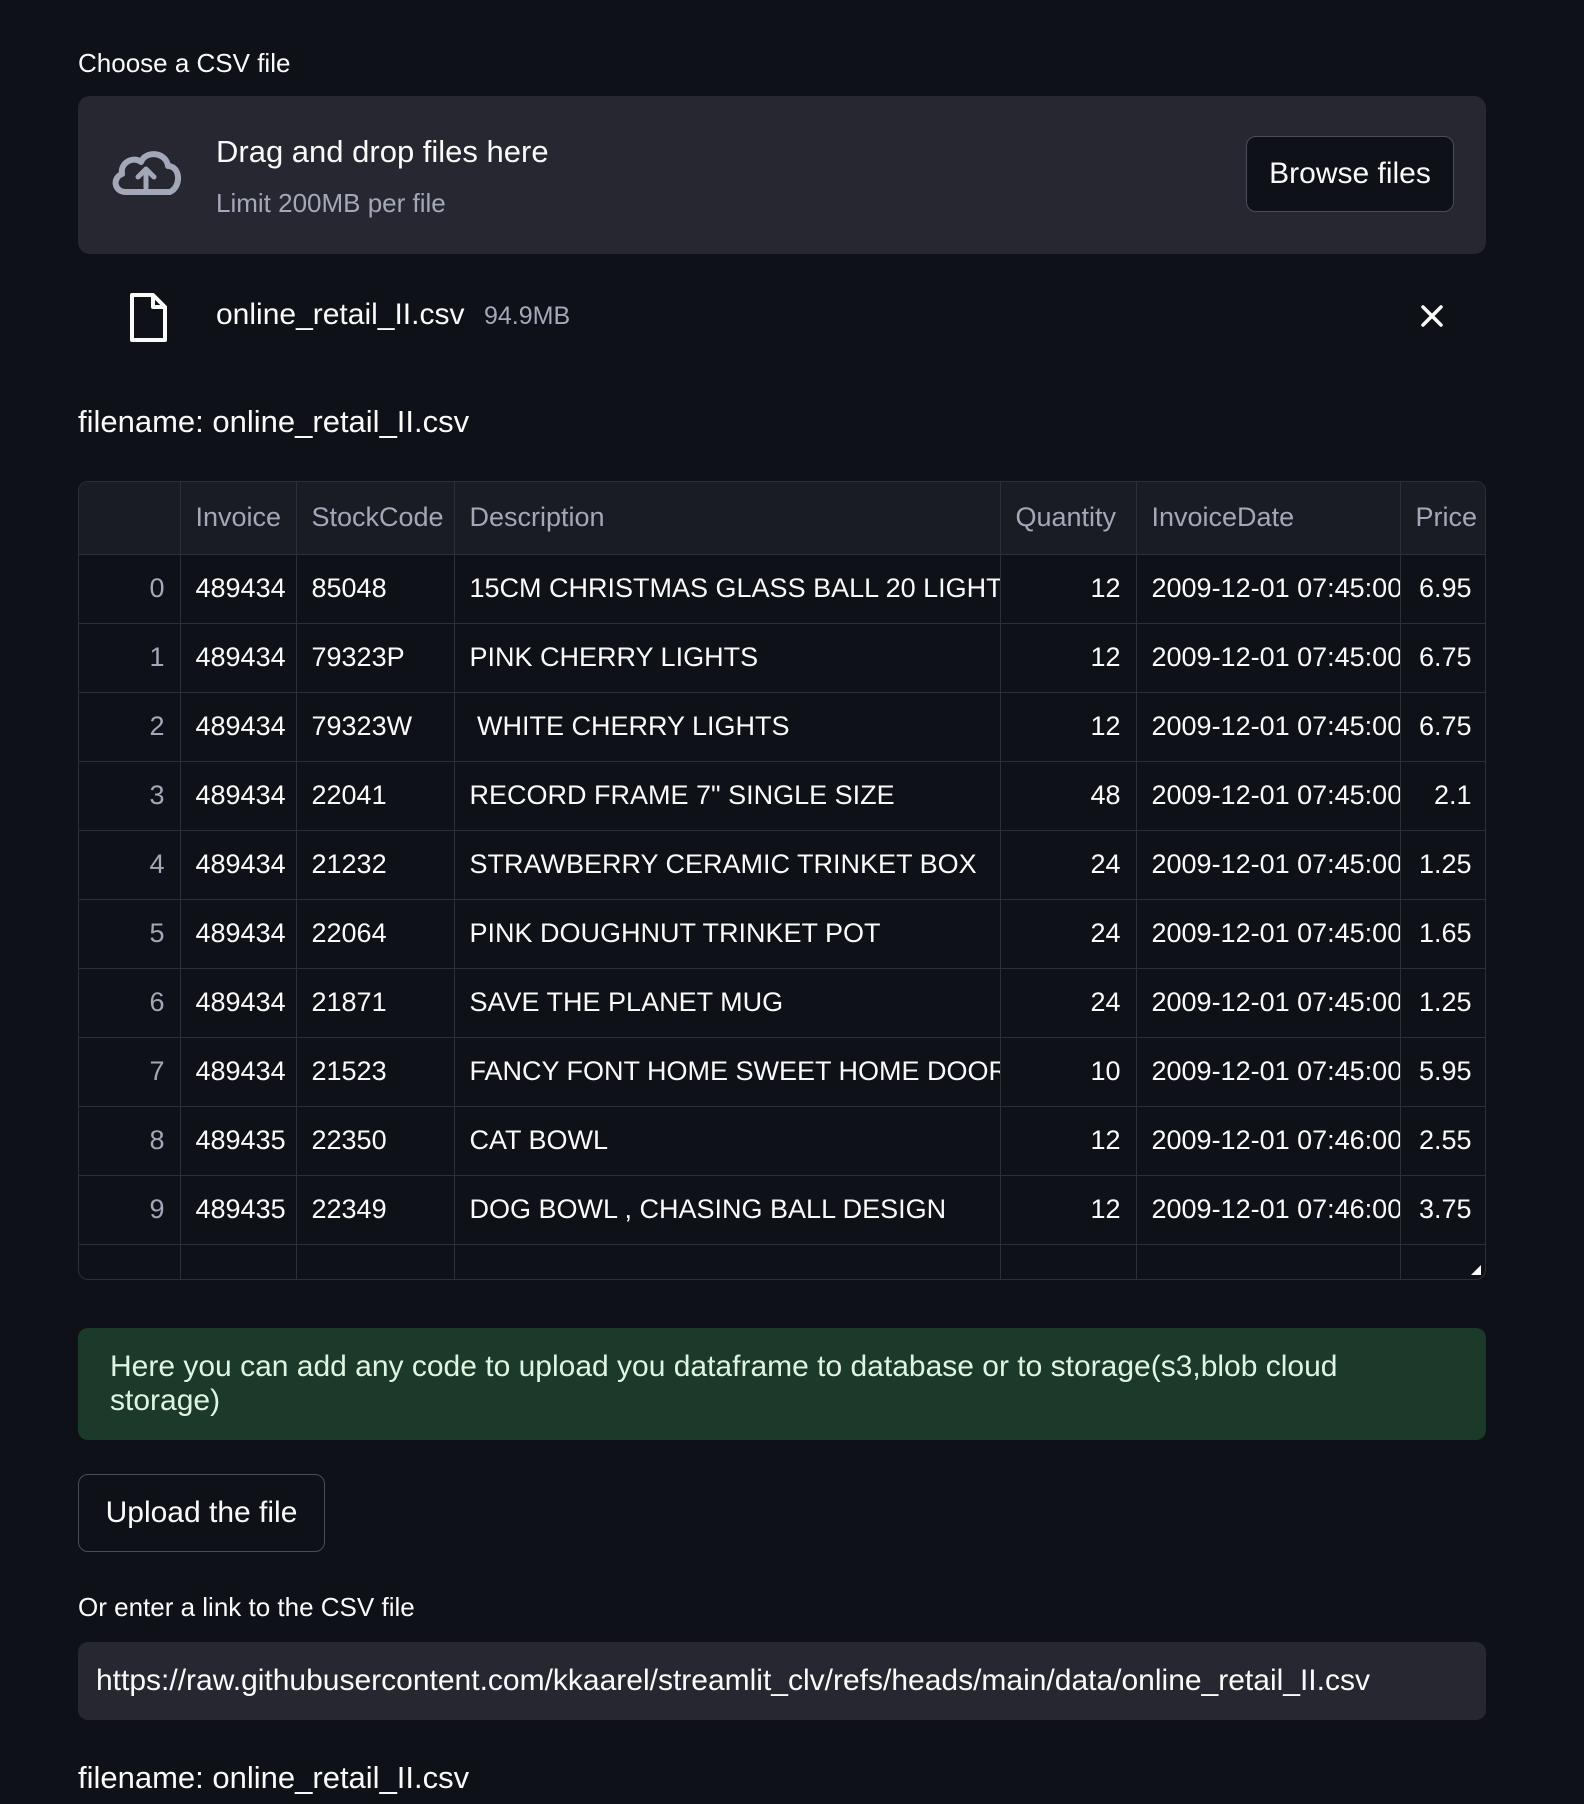  What do you see at coordinates (375, 1210) in the screenshot?
I see `cell-stockcode: 22349` at bounding box center [375, 1210].